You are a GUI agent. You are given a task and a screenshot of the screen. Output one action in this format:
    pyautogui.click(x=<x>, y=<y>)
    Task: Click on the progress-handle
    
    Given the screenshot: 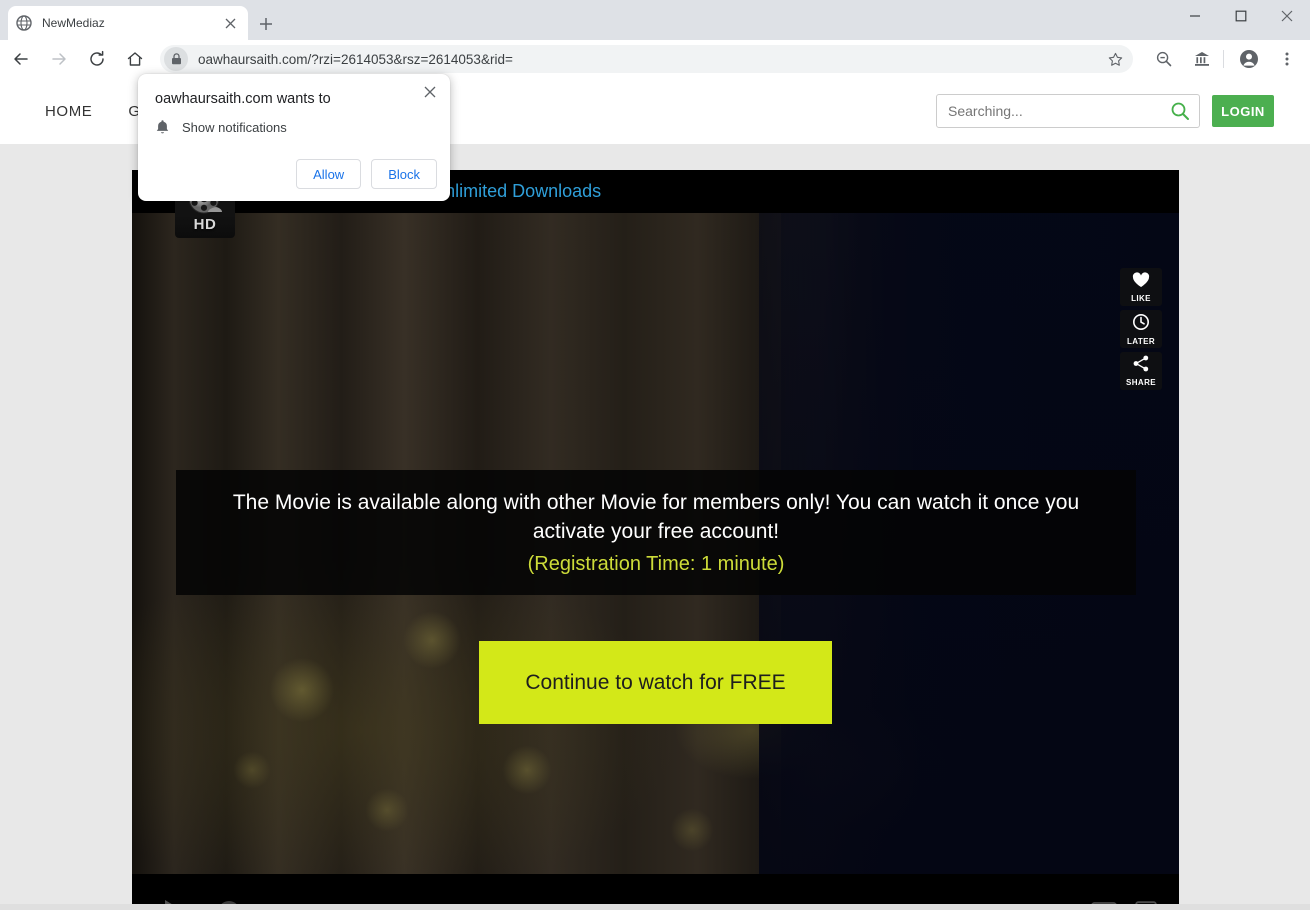 What is the action you would take?
    pyautogui.click(x=229, y=902)
    